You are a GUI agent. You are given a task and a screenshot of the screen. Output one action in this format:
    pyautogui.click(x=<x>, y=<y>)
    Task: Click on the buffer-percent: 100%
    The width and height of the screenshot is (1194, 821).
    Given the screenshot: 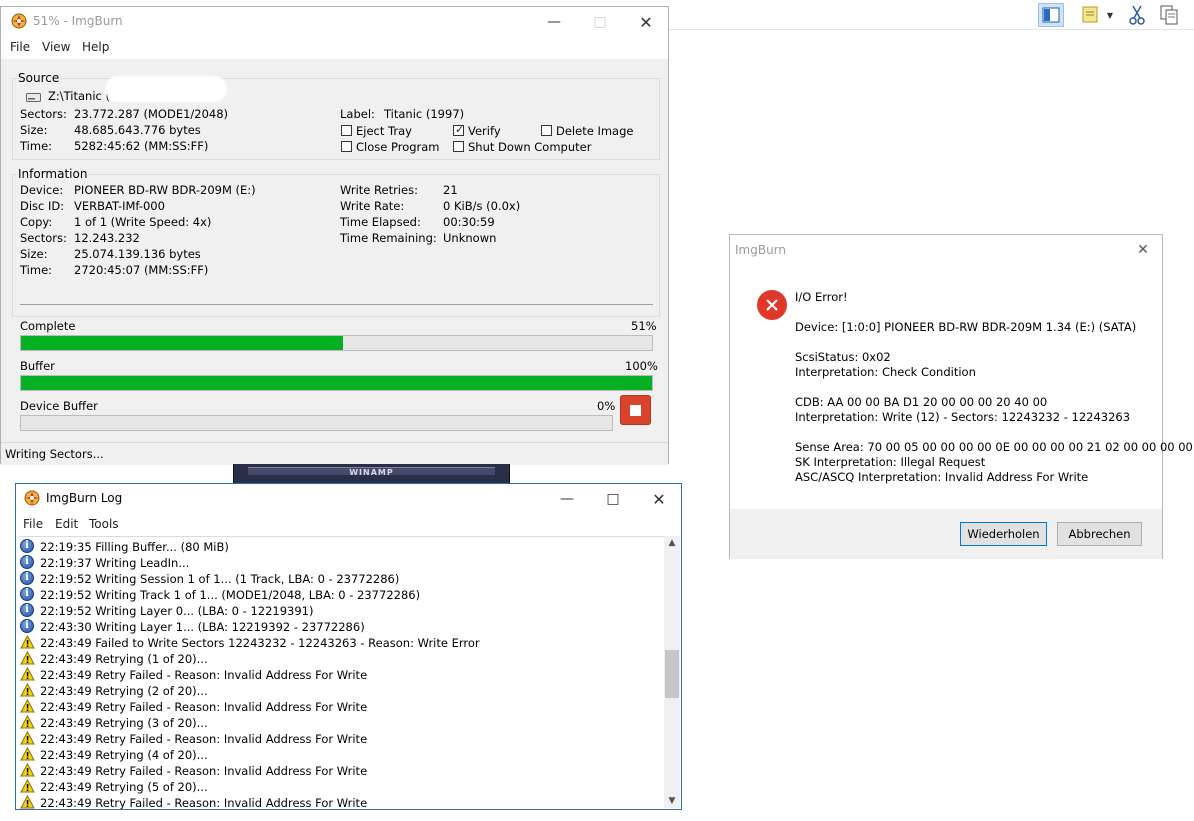 What is the action you would take?
    pyautogui.click(x=641, y=366)
    